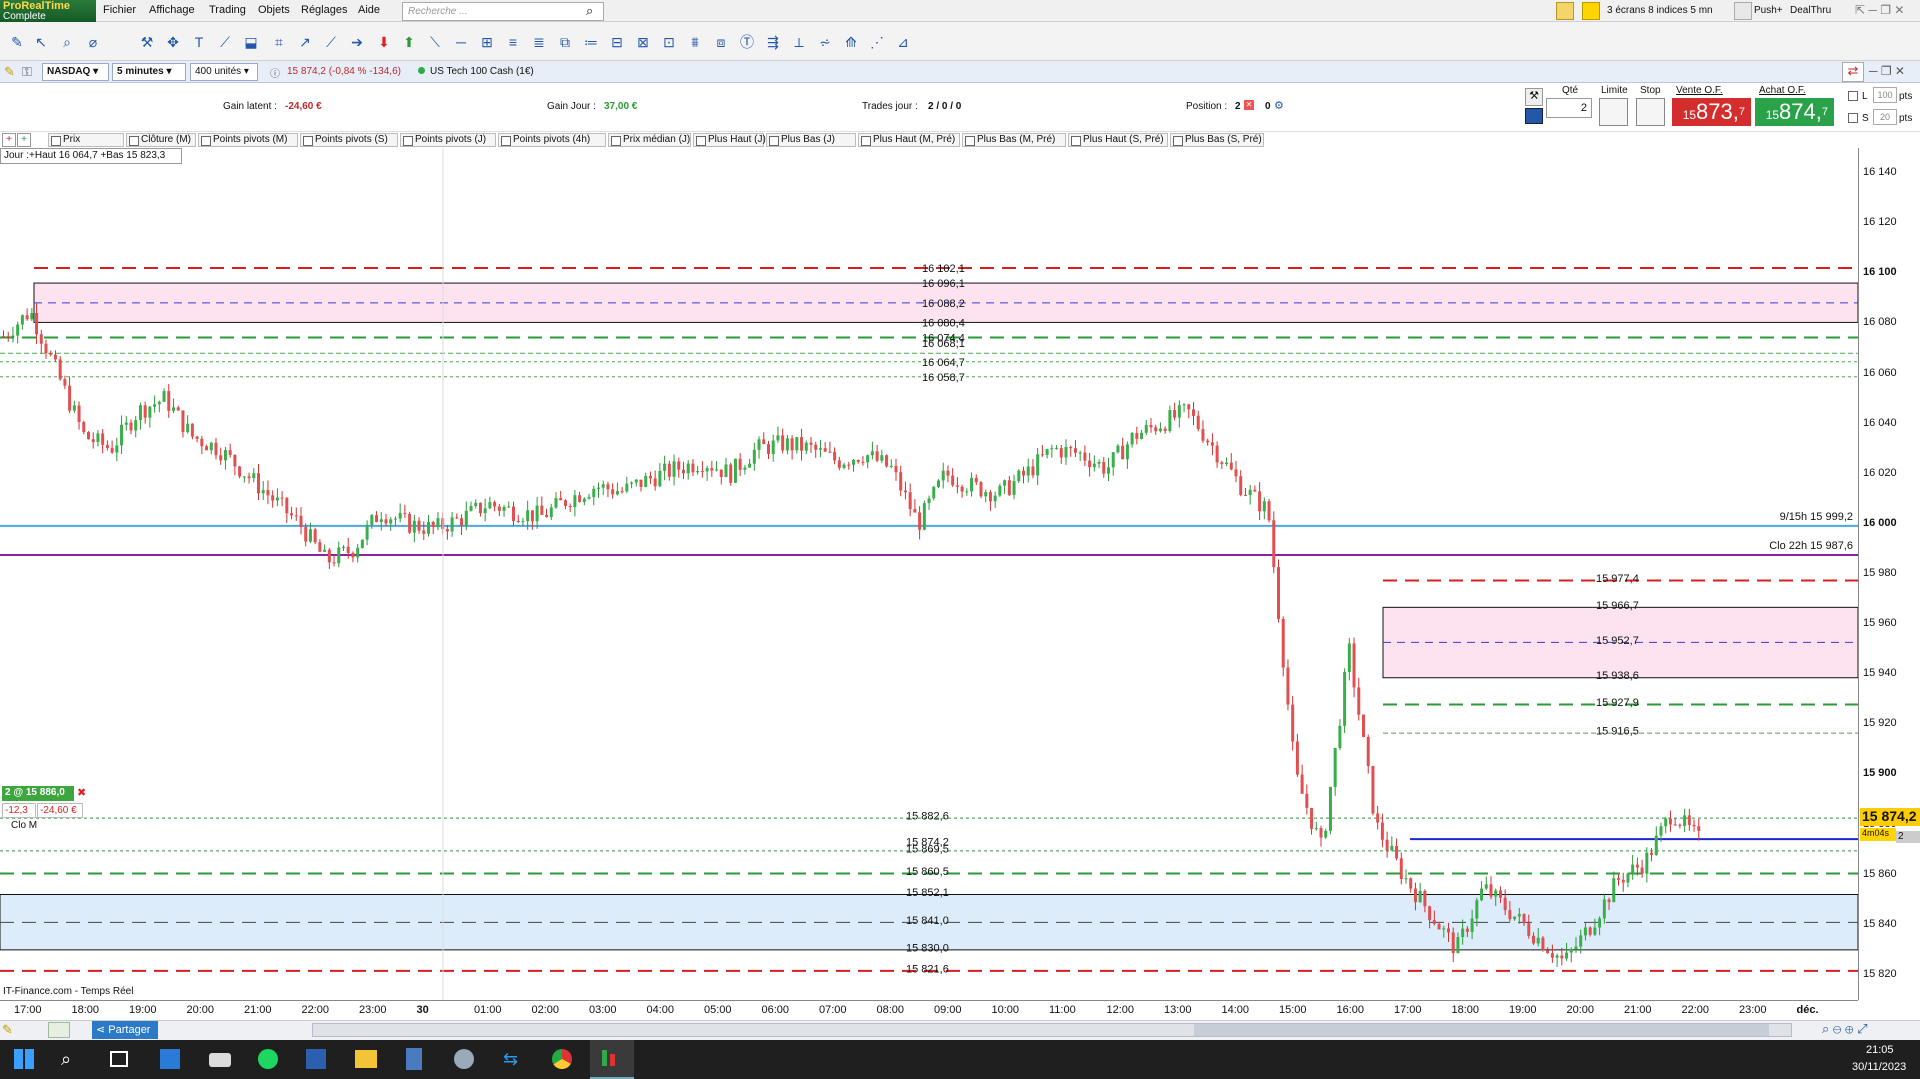 This screenshot has height=1079, width=1920. What do you see at coordinates (225, 42) in the screenshot?
I see `trendline-tool-icon: ⟋` at bounding box center [225, 42].